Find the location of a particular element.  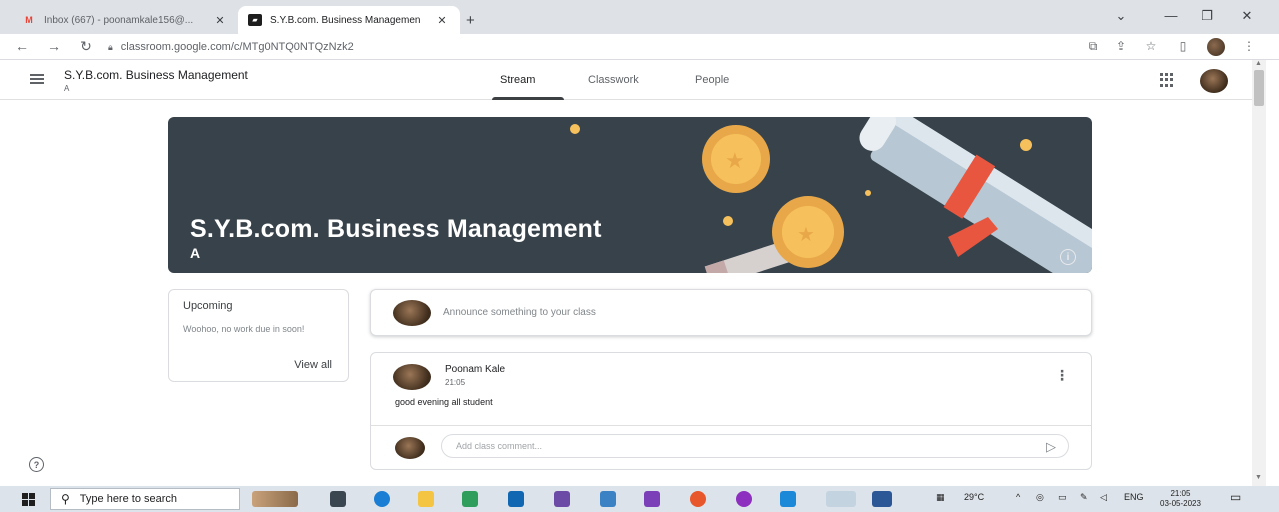

active-tab-indicator is located at coordinates (528, 98).